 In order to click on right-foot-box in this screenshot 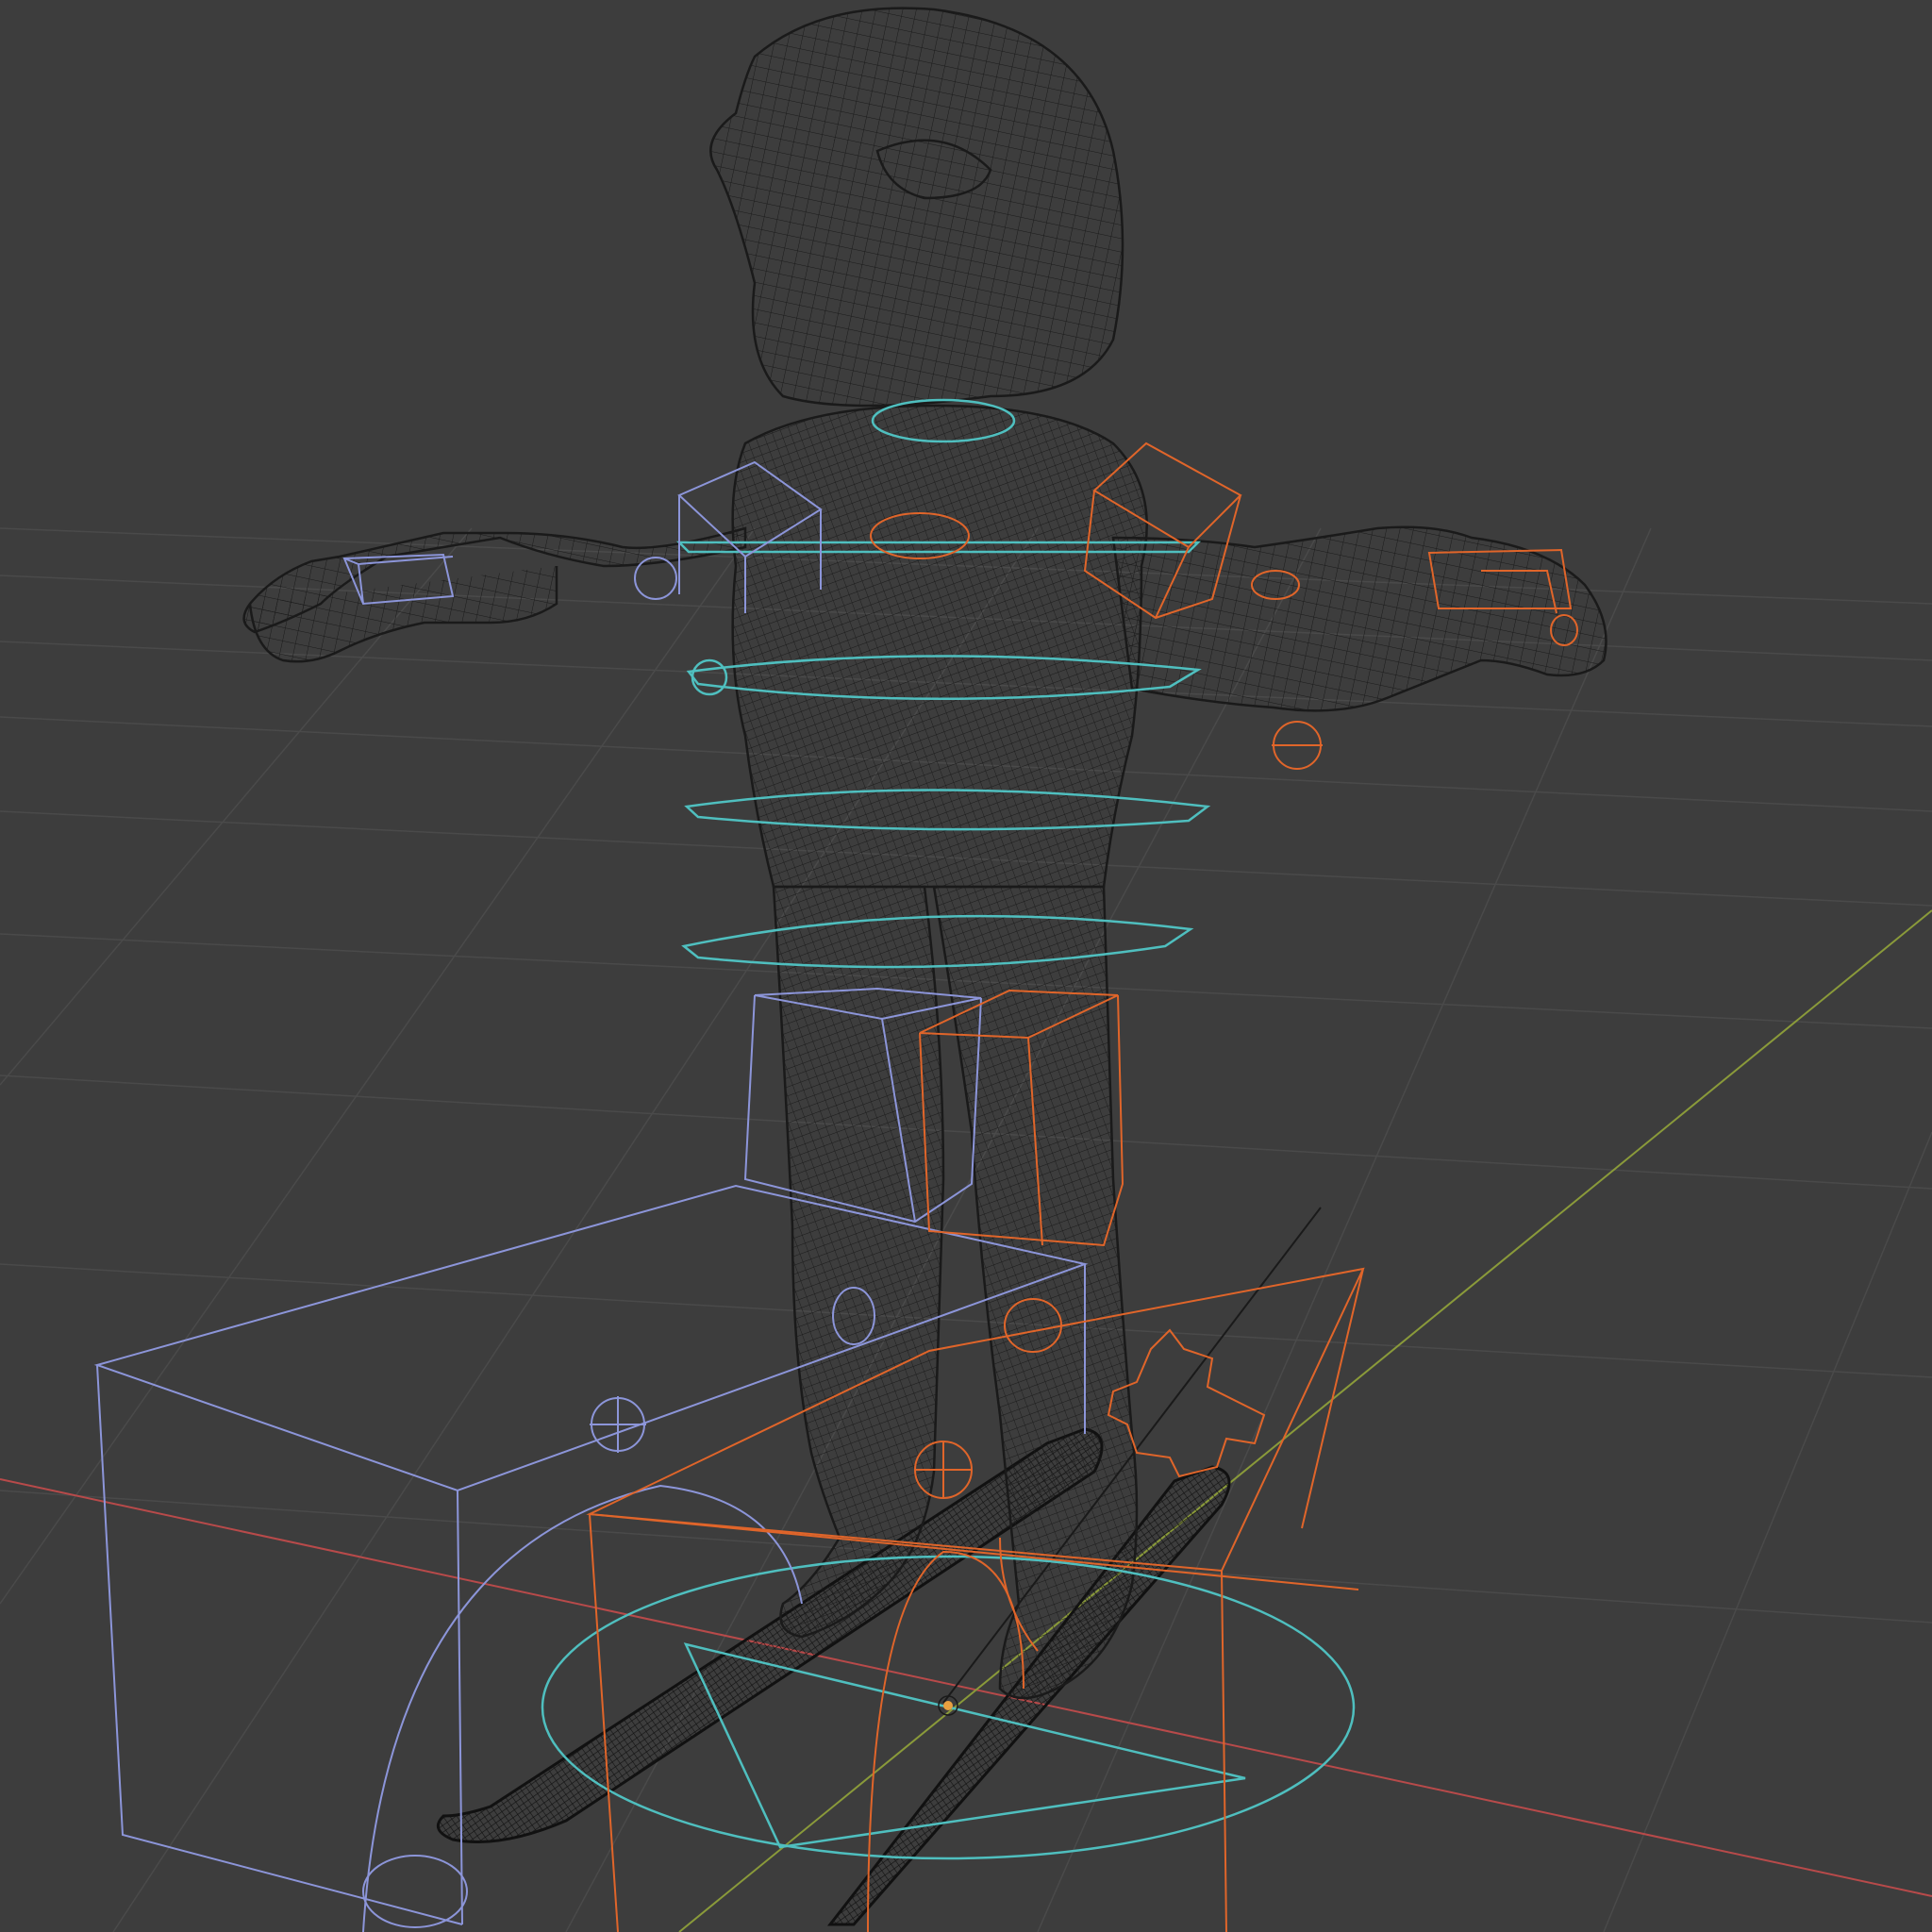, I will do `click(976, 1599)`.